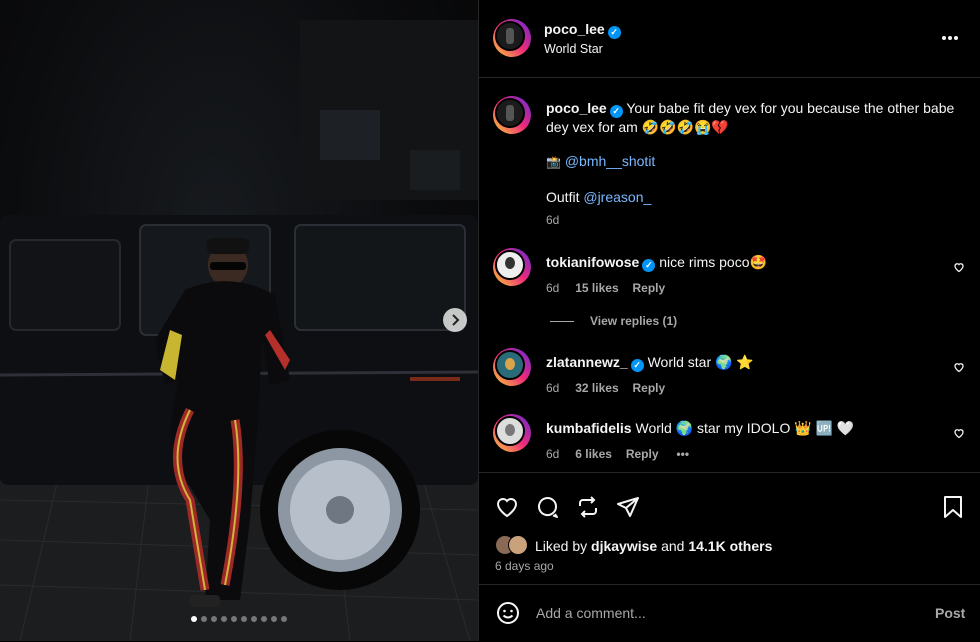 Image resolution: width=980 pixels, height=642 pixels. Describe the element at coordinates (713, 262) in the screenshot. I see `comment-text: nice rims poco🤩` at that location.